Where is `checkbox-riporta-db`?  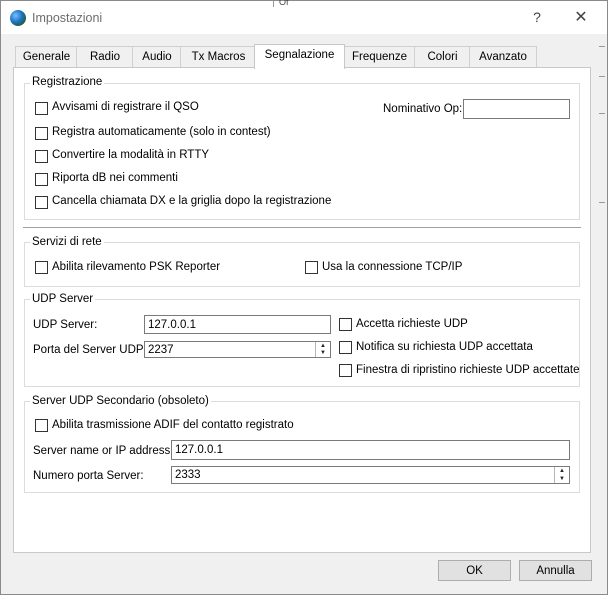 checkbox-riporta-db is located at coordinates (41, 179).